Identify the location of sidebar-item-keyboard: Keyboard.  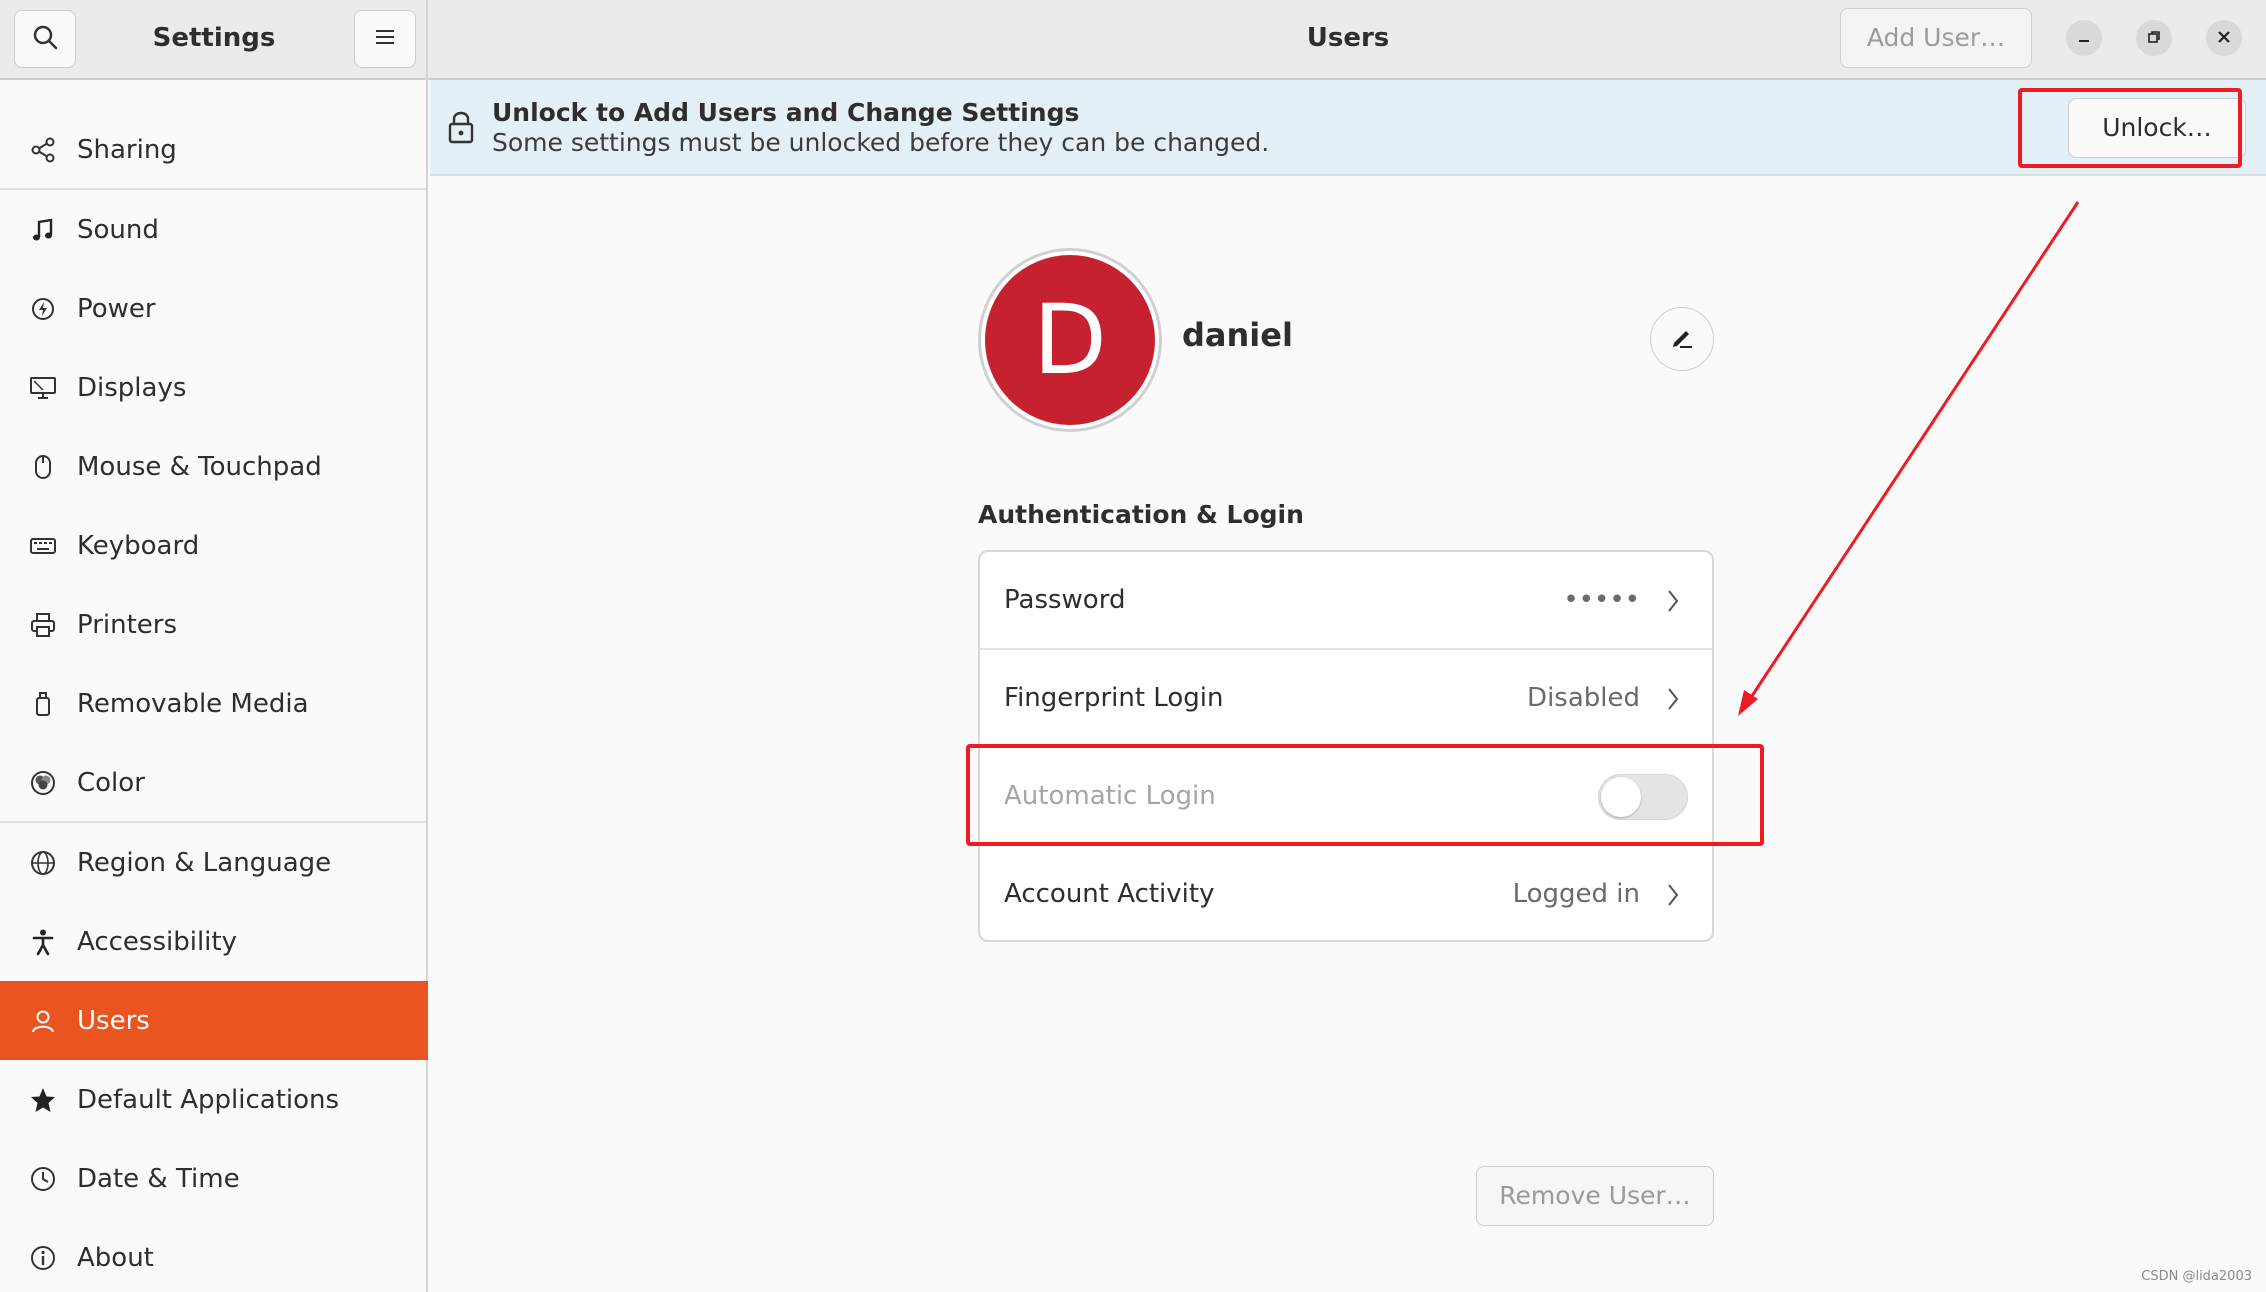
(214, 545).